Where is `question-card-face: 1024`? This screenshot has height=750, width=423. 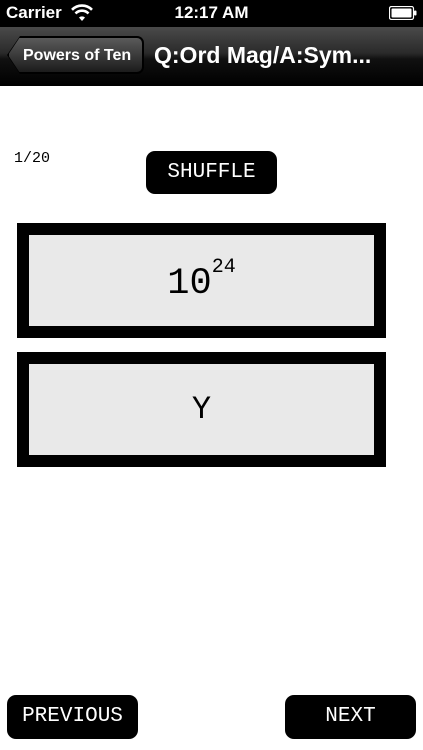 question-card-face: 1024 is located at coordinates (201, 280).